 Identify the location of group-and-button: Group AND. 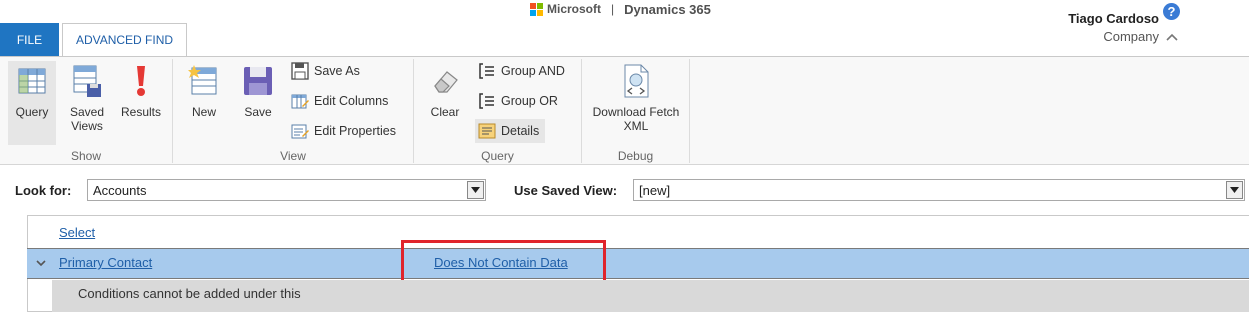
(521, 71).